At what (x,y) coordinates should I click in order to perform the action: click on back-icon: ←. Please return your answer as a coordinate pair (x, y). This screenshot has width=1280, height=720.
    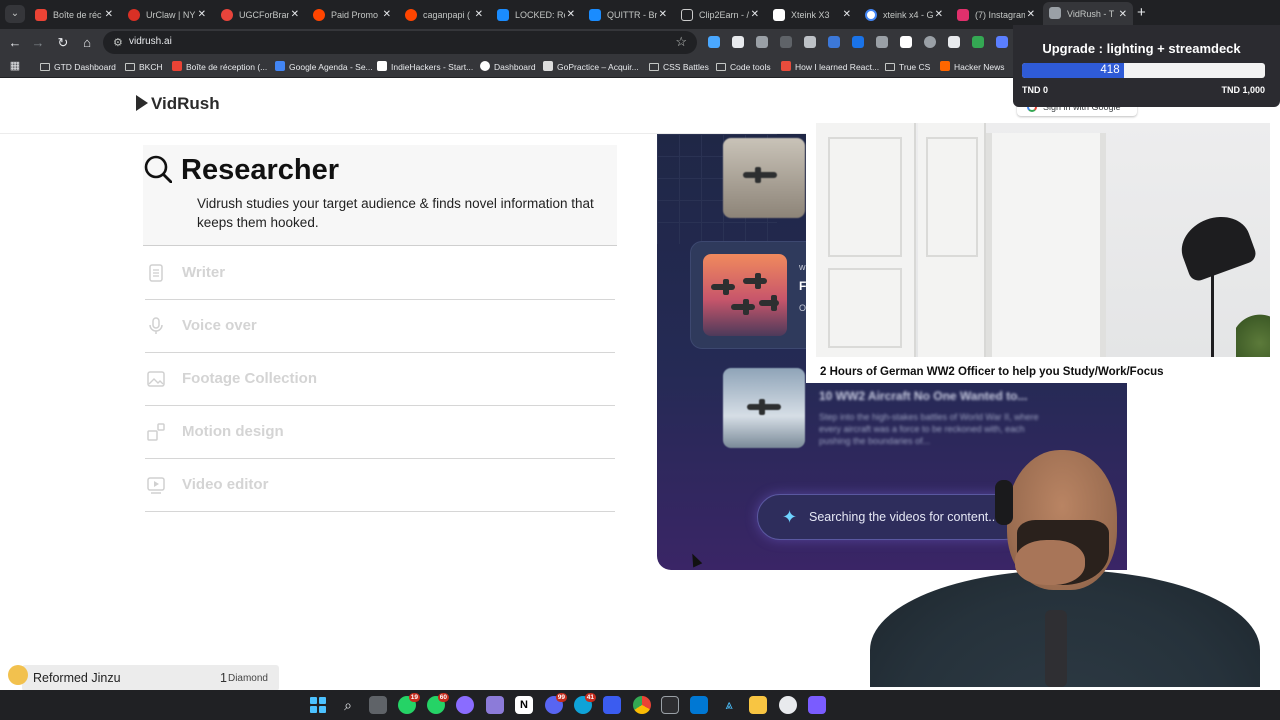
    Looking at the image, I should click on (15, 43).